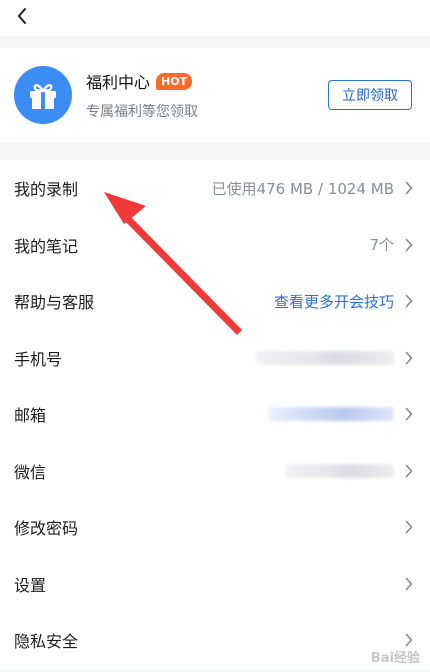 The image size is (430, 672). What do you see at coordinates (142, 95) in the screenshot?
I see `welfare-text: 福利中心 HOT 专属福利等您领取` at bounding box center [142, 95].